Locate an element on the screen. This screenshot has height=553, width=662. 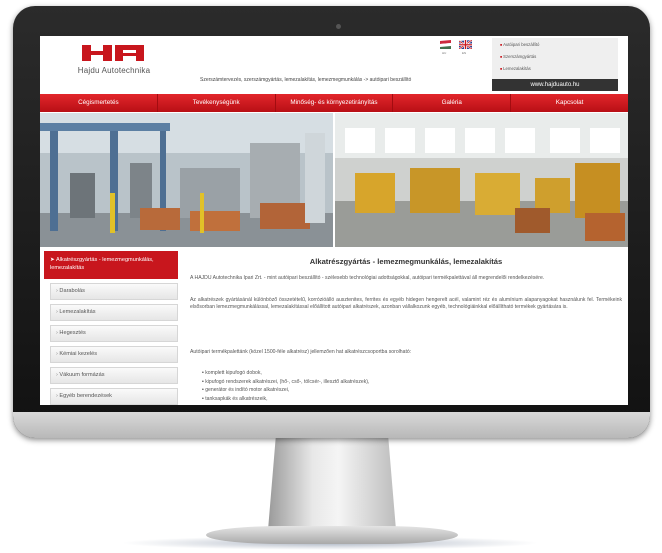
list-item: generátor és indító motor alkatrészei, is located at coordinates (402, 390).